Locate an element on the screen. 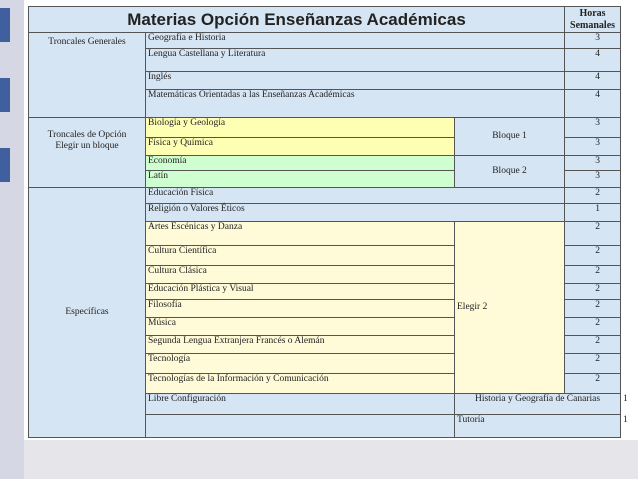  subject-cell: Biología y Geología is located at coordinates (300, 128).